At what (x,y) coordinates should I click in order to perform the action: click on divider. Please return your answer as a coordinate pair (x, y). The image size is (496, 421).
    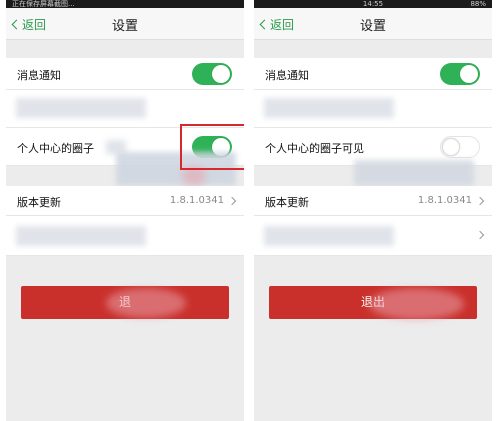
    Looking at the image, I should click on (249, 210).